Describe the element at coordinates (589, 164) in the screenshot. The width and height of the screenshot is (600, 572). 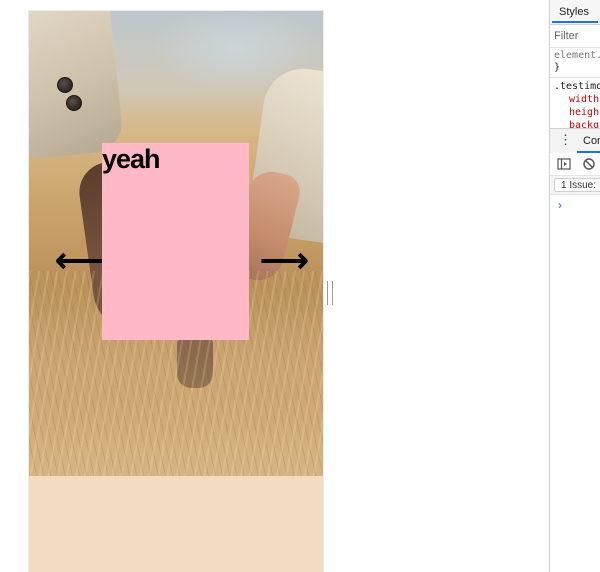
I see `clear-console-icon` at that location.